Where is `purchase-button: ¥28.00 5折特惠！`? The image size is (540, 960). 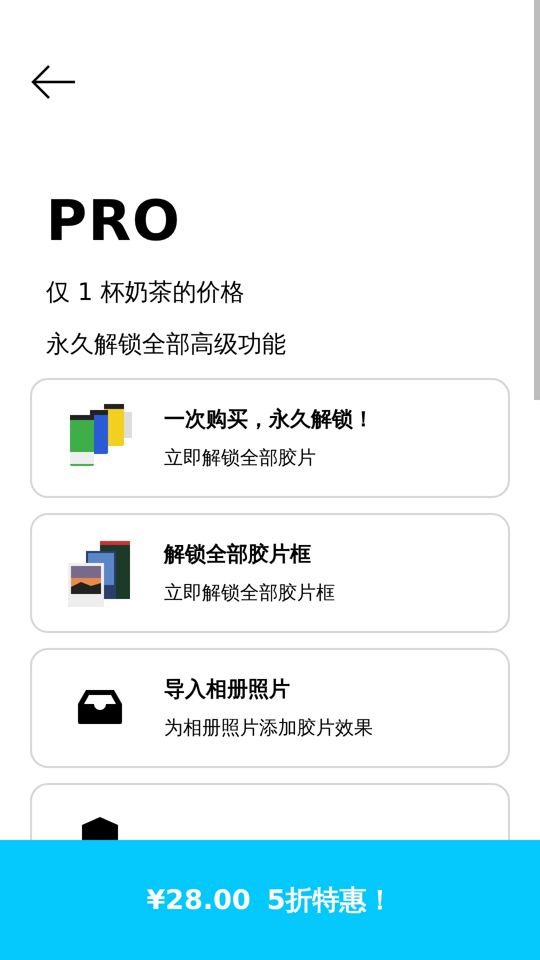
purchase-button: ¥28.00 5折特惠！ is located at coordinates (270, 900).